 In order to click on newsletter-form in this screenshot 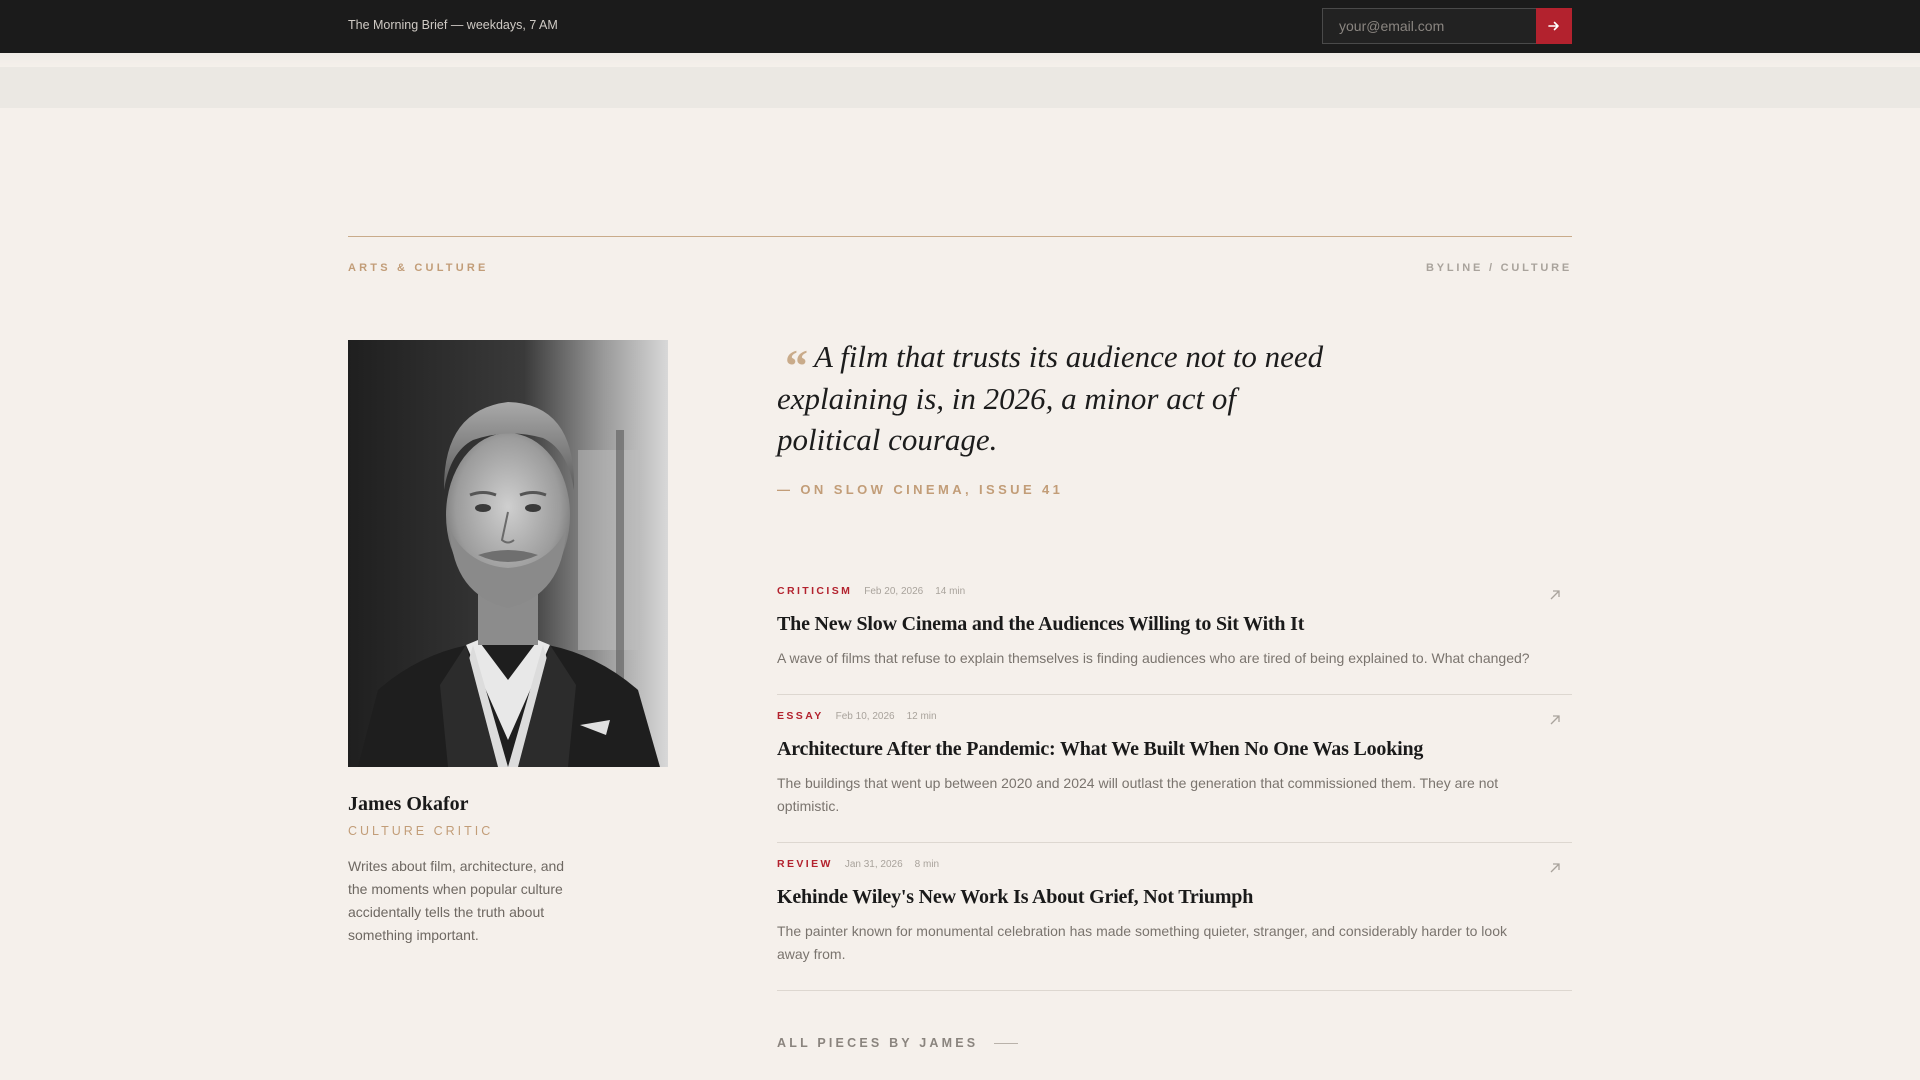, I will do `click(1447, 26)`.